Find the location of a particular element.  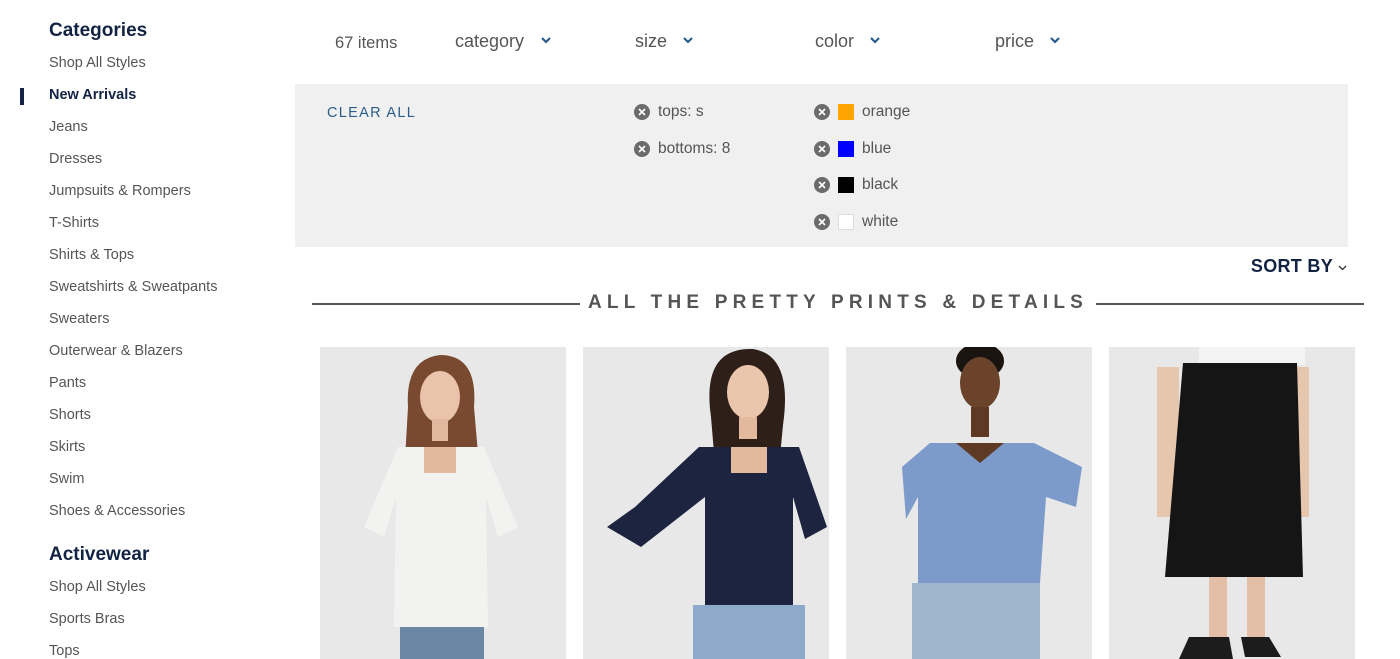

sidebar-item: Skirts is located at coordinates (67, 447).